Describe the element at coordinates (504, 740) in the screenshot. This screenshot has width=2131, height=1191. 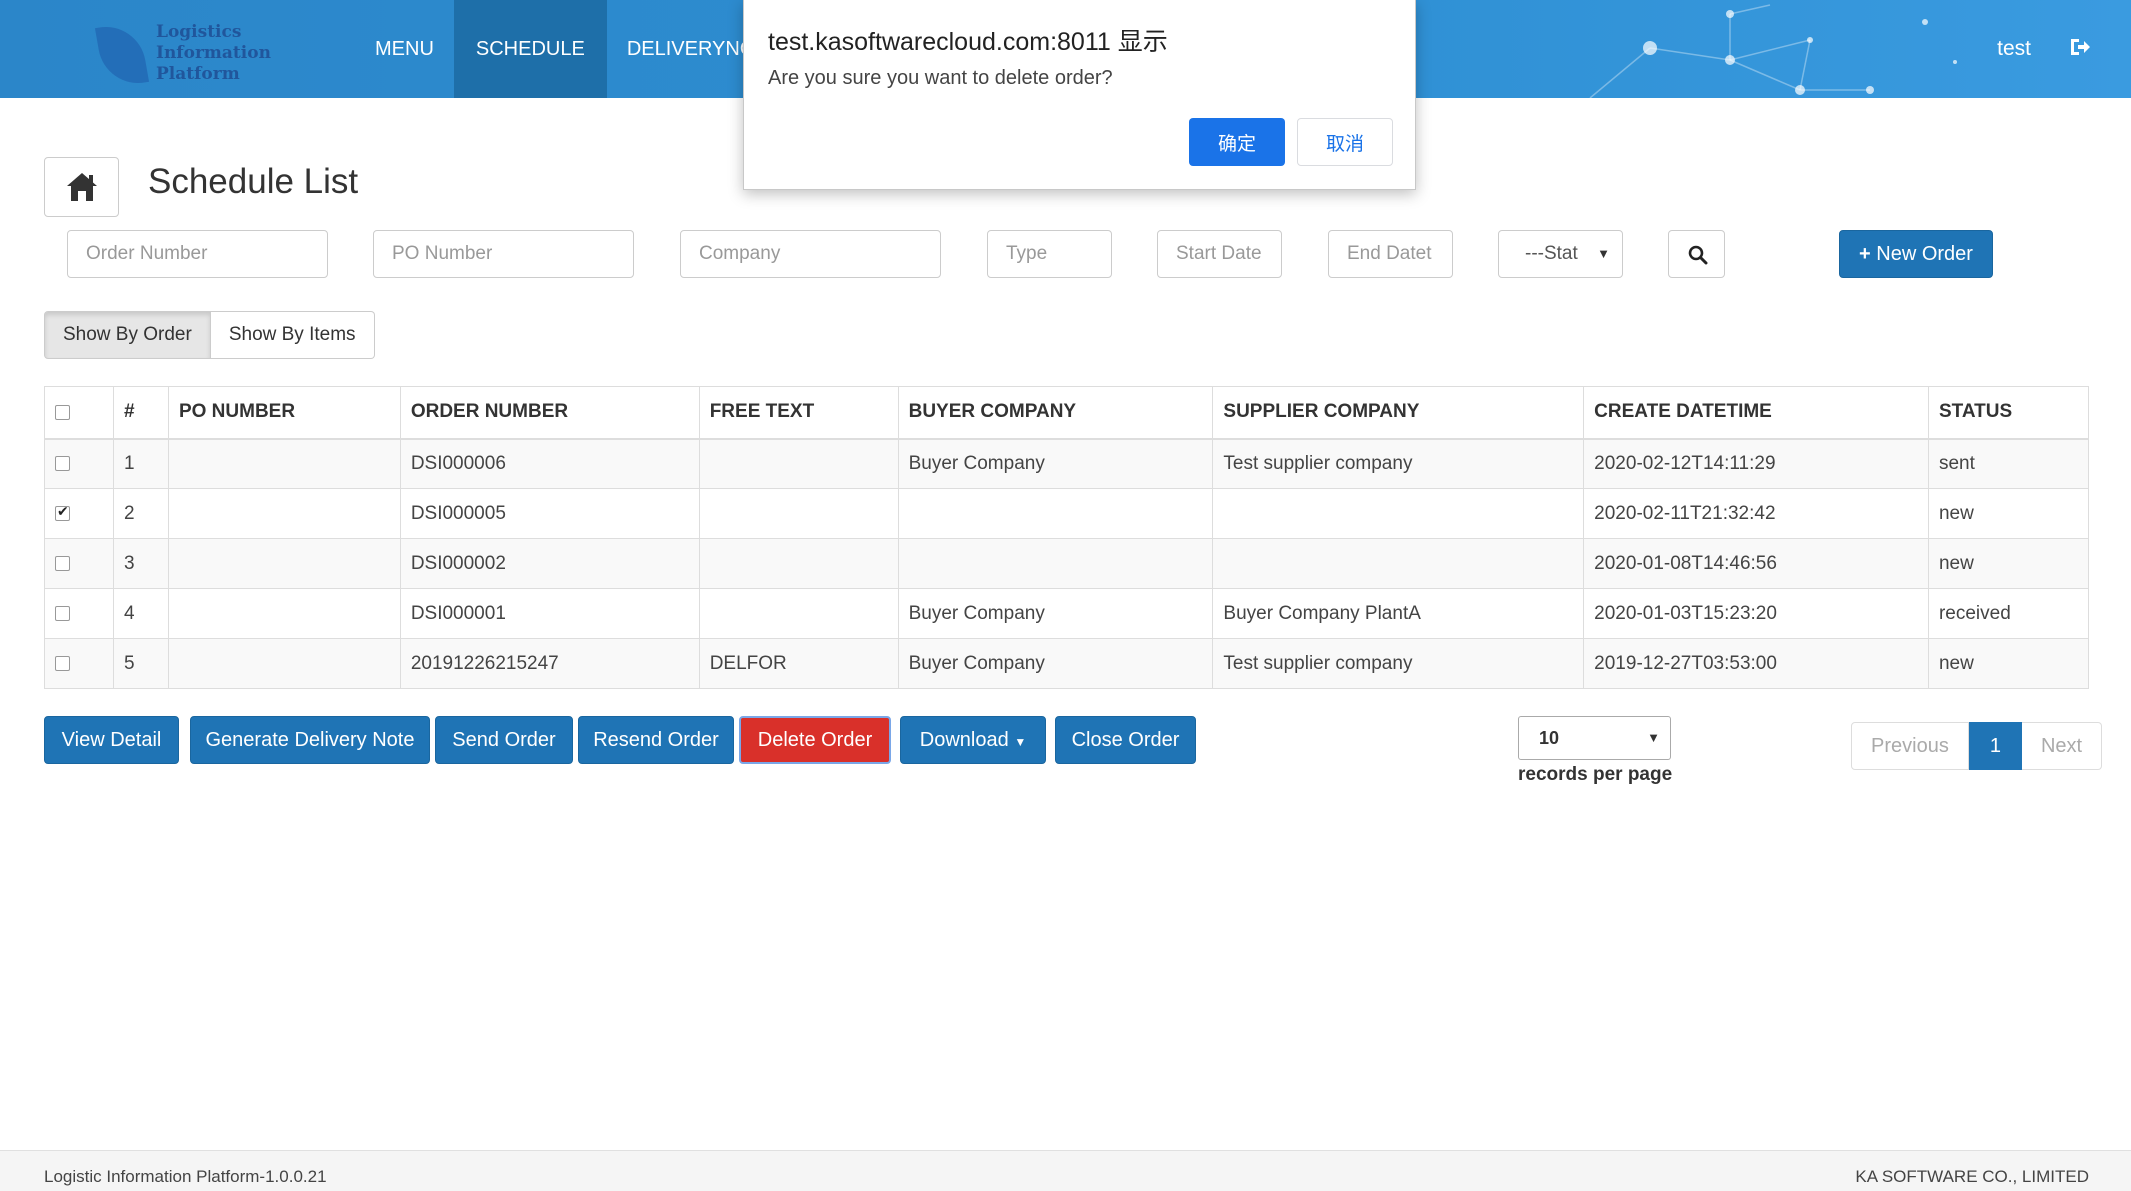
I see `send-order-button: Send Order` at that location.